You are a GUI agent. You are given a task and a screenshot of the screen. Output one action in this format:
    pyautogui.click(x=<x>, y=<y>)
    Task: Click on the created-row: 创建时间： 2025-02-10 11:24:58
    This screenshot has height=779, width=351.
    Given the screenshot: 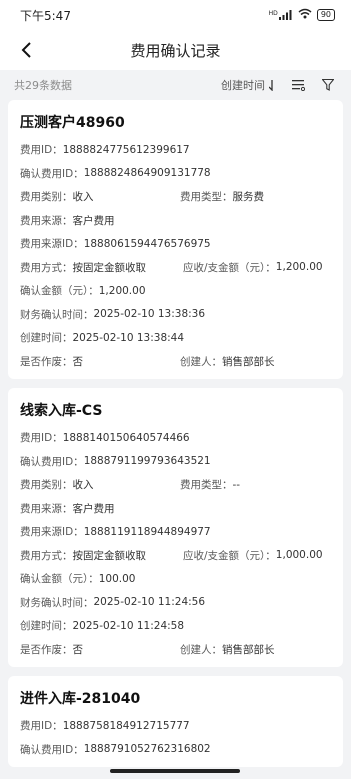 What is the action you would take?
    pyautogui.click(x=175, y=626)
    